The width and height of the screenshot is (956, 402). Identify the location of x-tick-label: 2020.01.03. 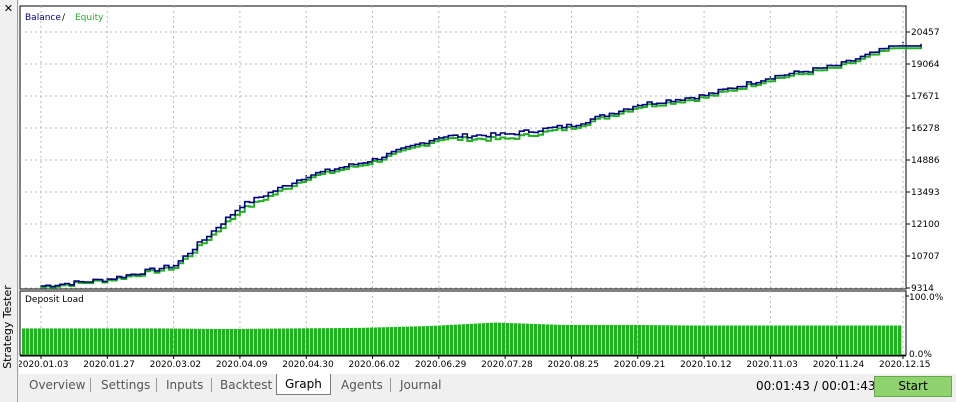
(44, 365).